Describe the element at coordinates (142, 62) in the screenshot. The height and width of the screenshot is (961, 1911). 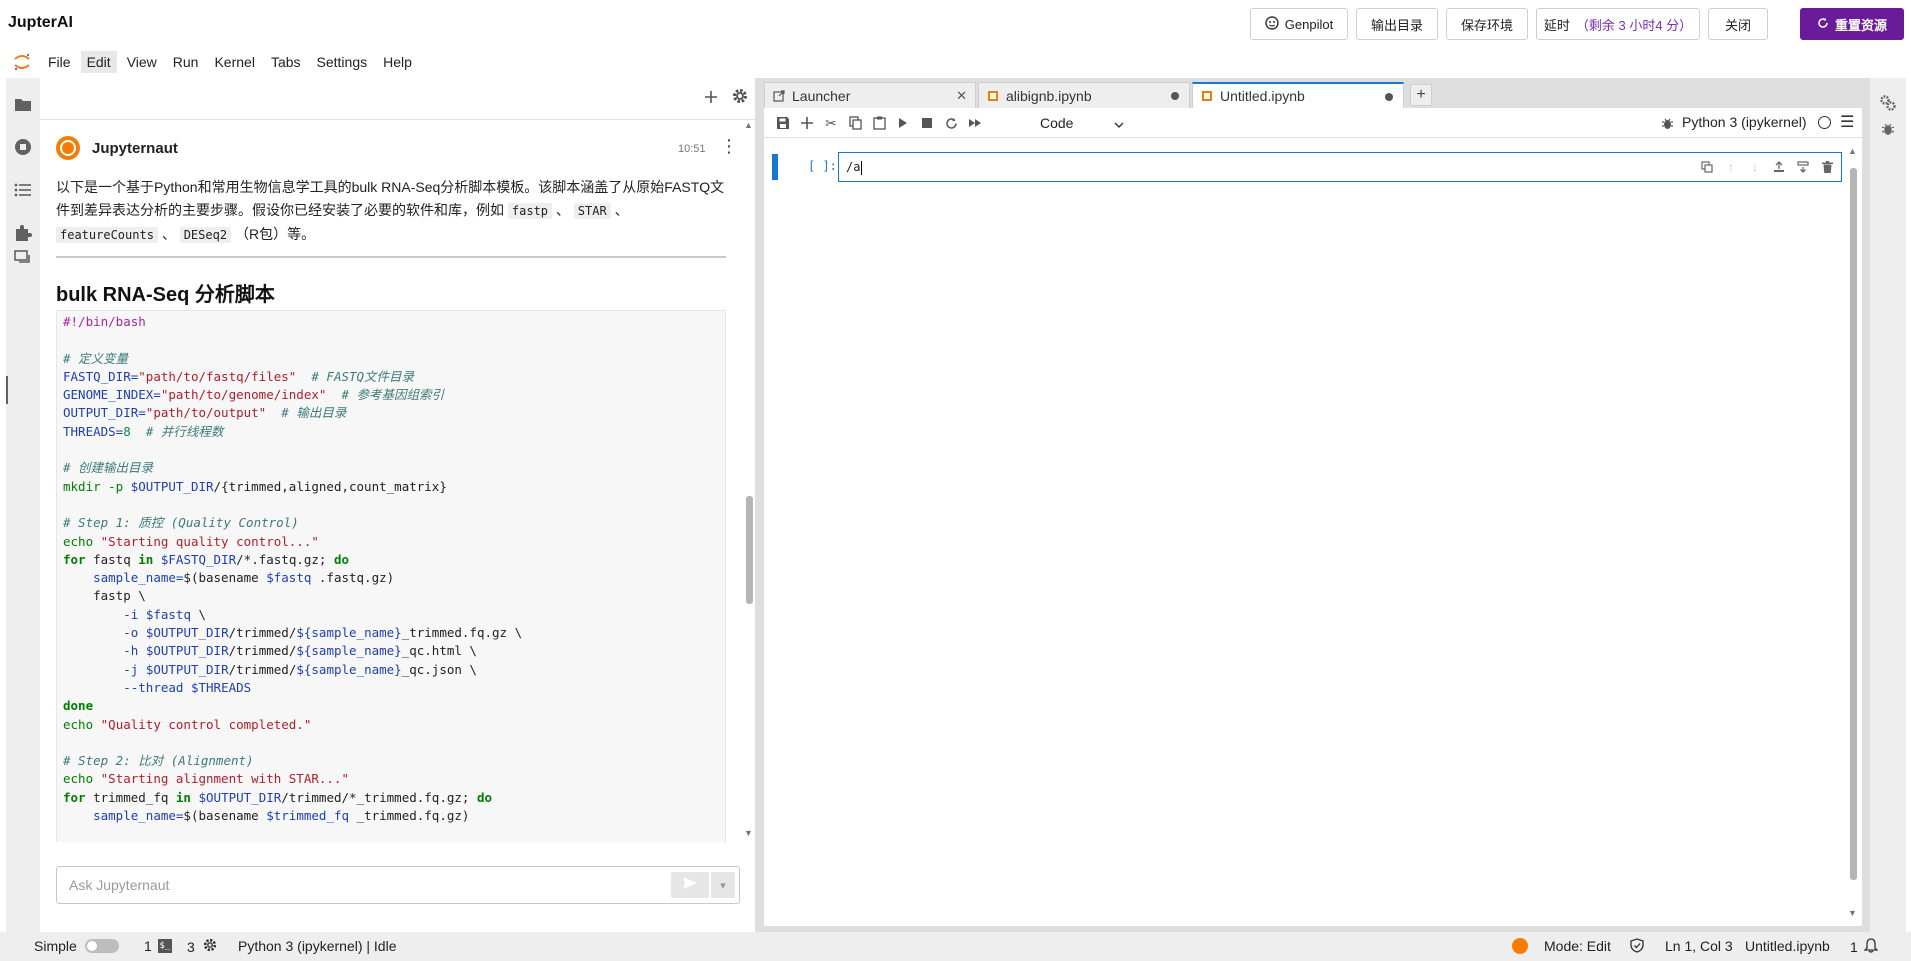
I see `menu-view: View` at that location.